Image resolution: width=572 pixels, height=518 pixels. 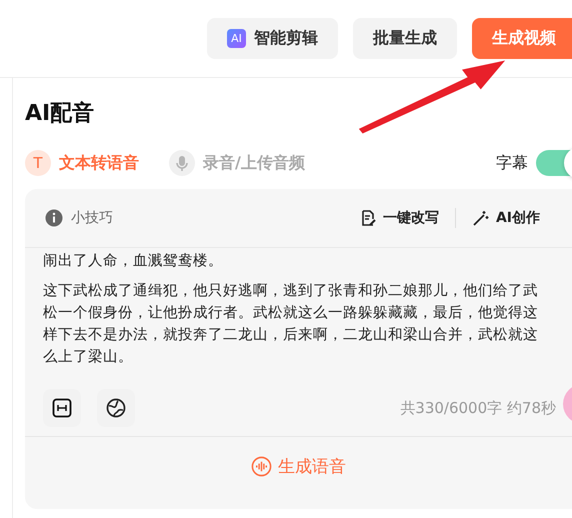 I want to click on tips-link: 小技巧, so click(x=92, y=218).